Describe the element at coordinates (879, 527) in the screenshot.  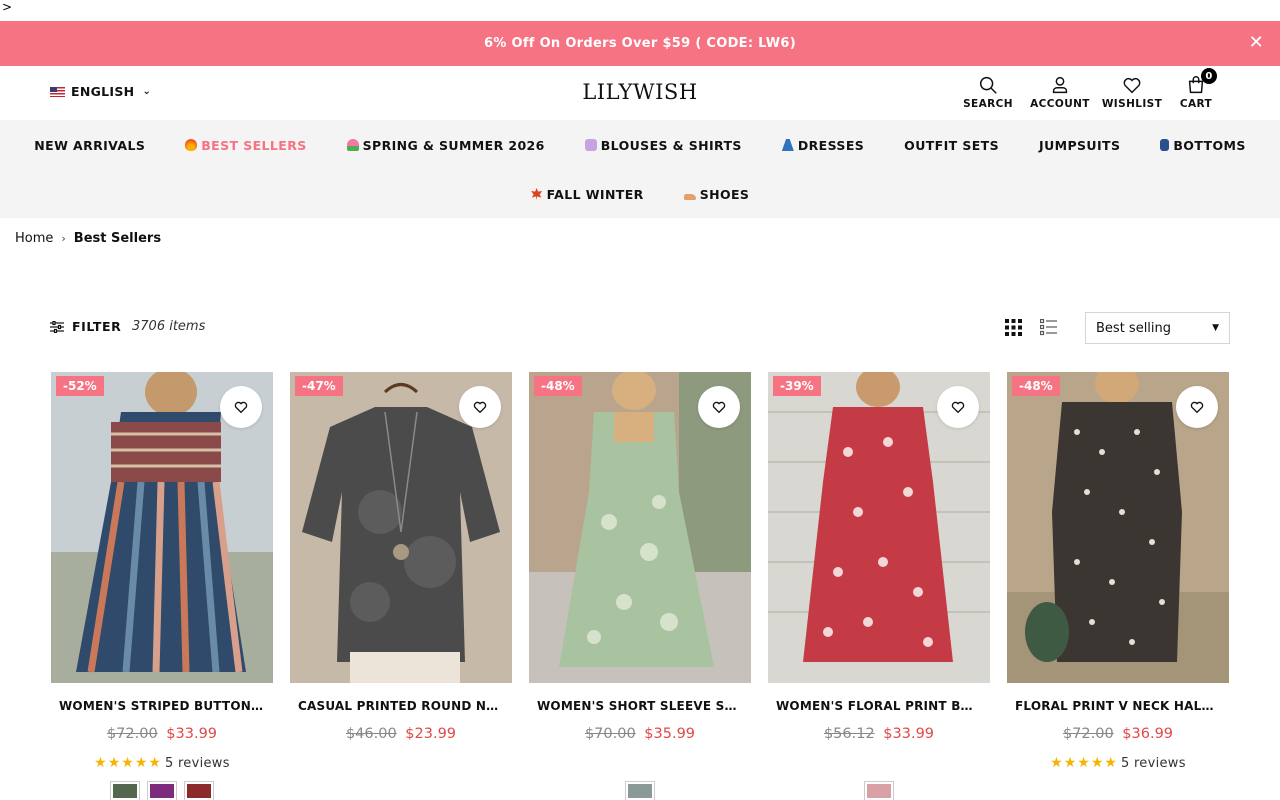
I see `product-image: -39%` at that location.